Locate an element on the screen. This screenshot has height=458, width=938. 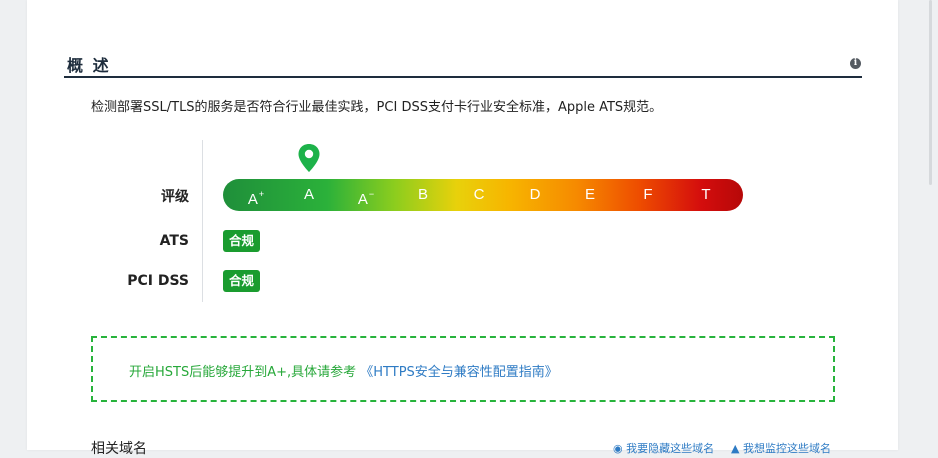
hide-domains-link: ◉ 我要隐藏这些域名 is located at coordinates (663, 448).